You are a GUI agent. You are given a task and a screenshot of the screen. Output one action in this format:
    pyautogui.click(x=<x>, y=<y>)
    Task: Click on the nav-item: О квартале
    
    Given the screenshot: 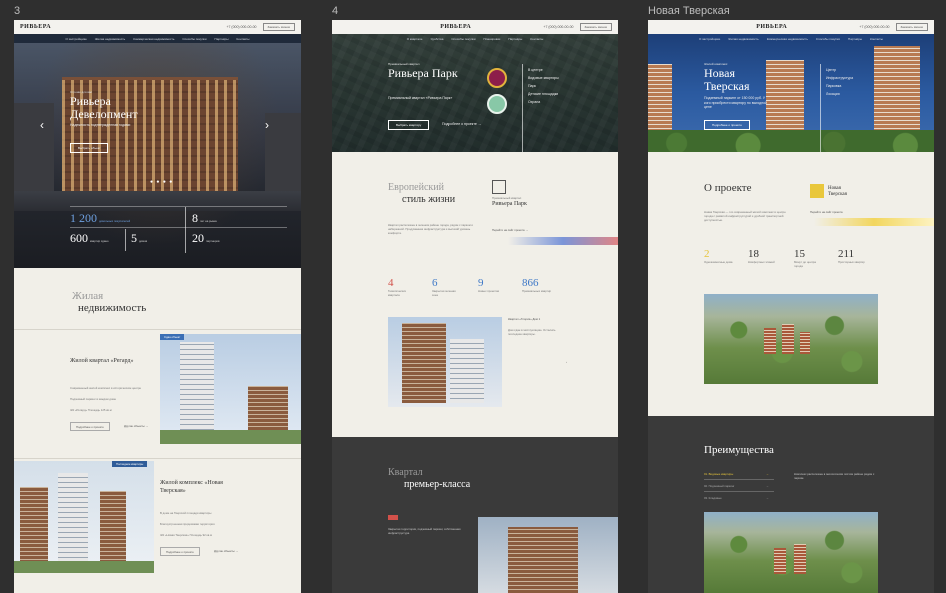 What is the action you would take?
    pyautogui.click(x=415, y=39)
    